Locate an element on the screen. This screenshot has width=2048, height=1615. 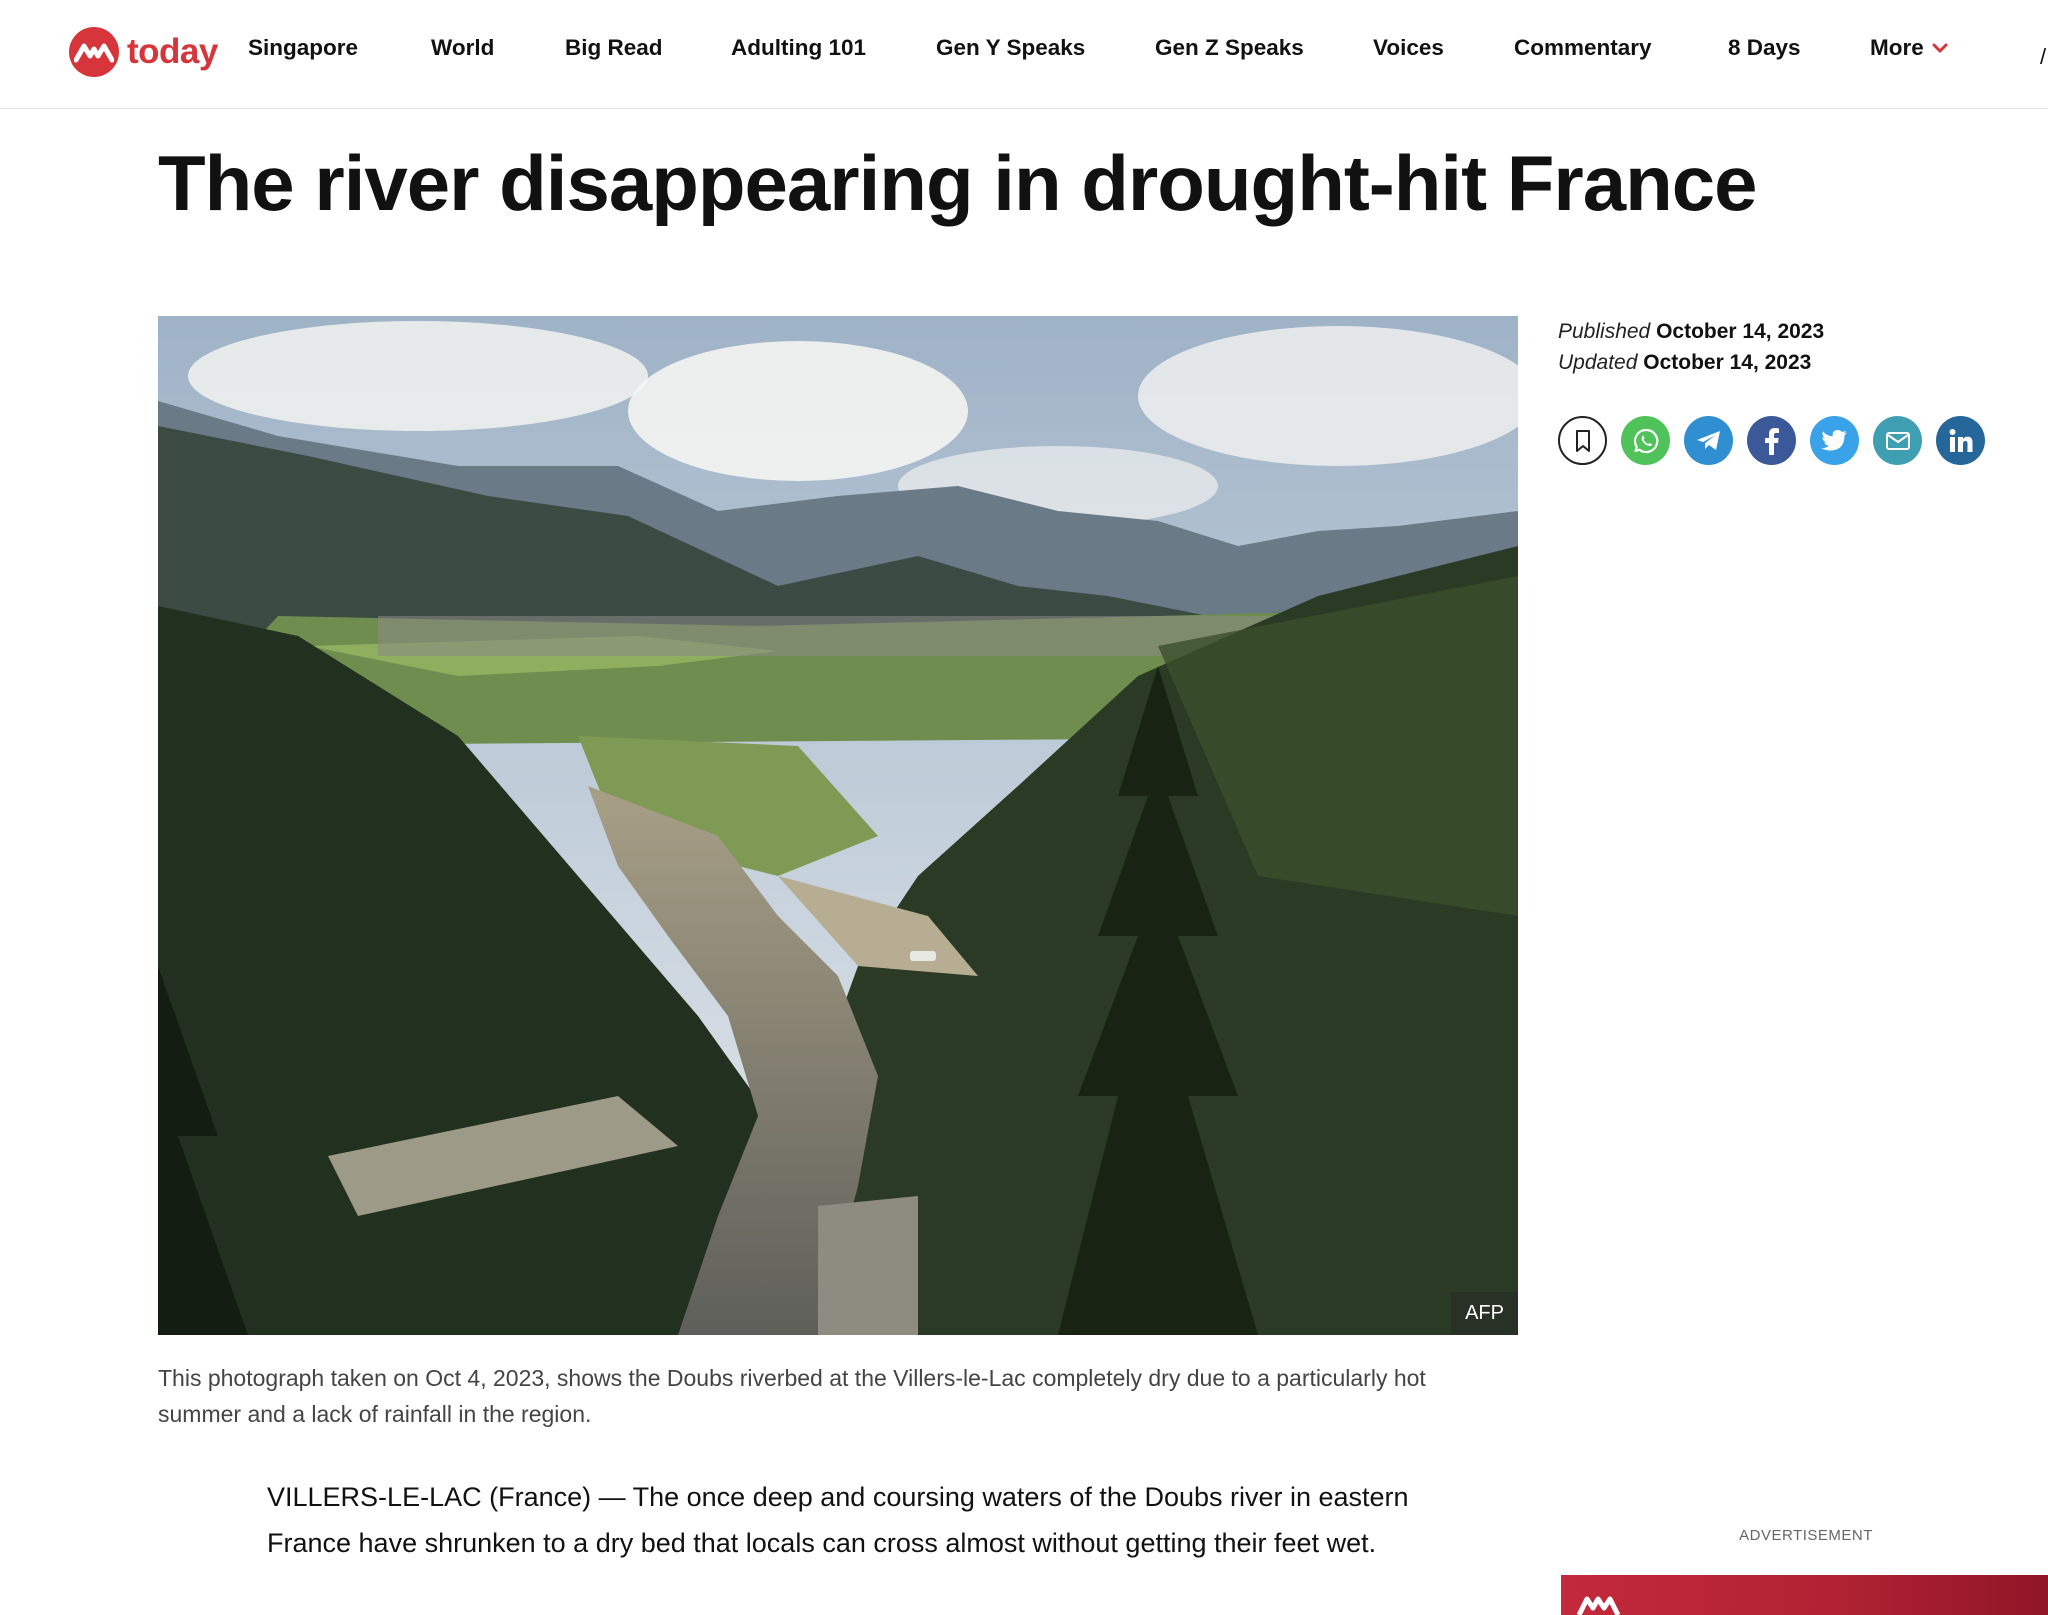
share-linkedin-button is located at coordinates (1960, 440).